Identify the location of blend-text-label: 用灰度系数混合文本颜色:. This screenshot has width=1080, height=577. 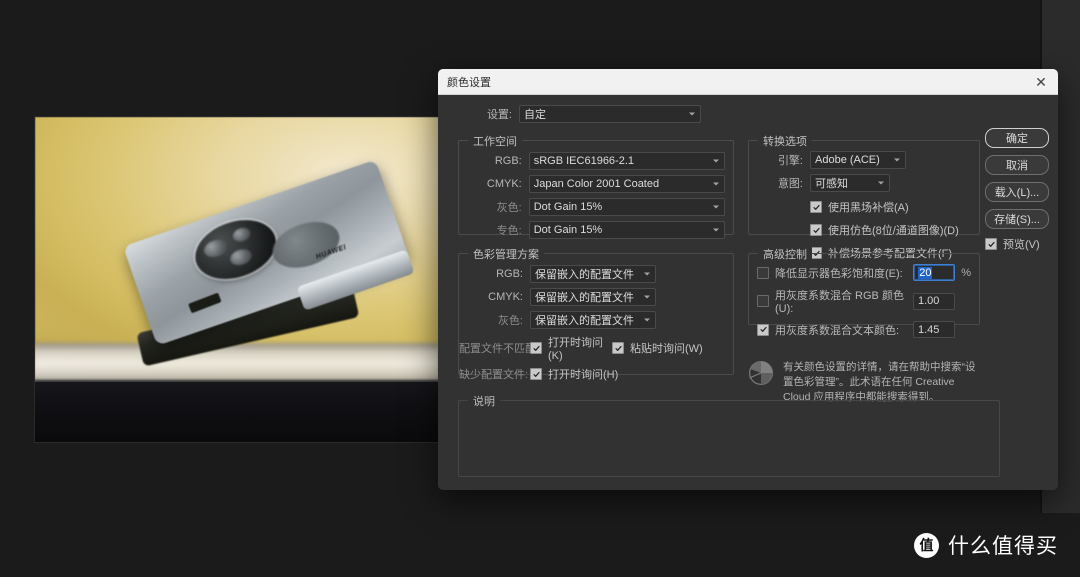
(837, 330).